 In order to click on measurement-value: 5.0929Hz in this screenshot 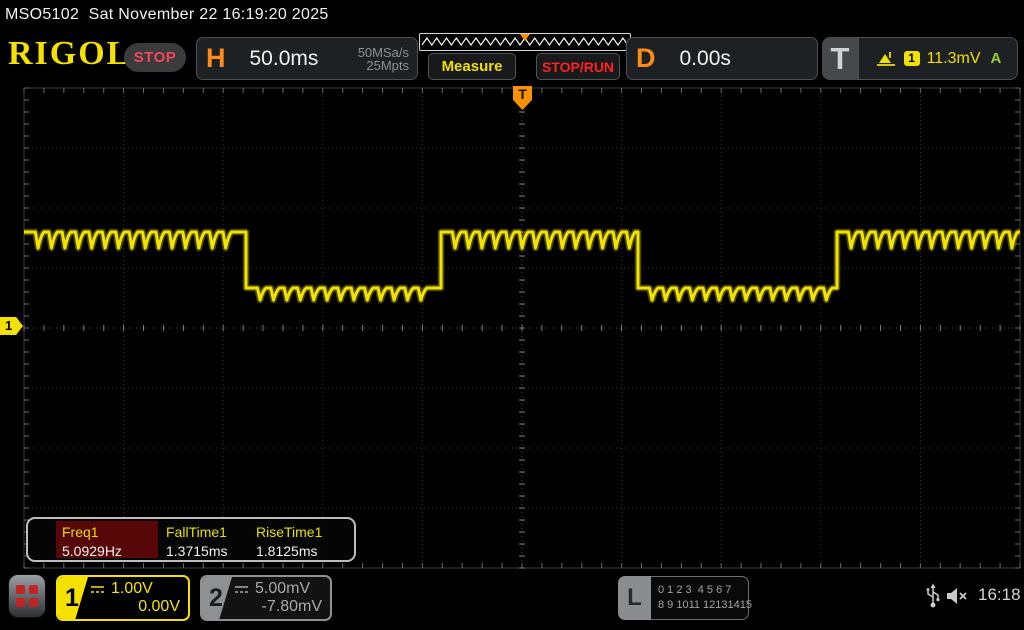, I will do `click(92, 551)`.